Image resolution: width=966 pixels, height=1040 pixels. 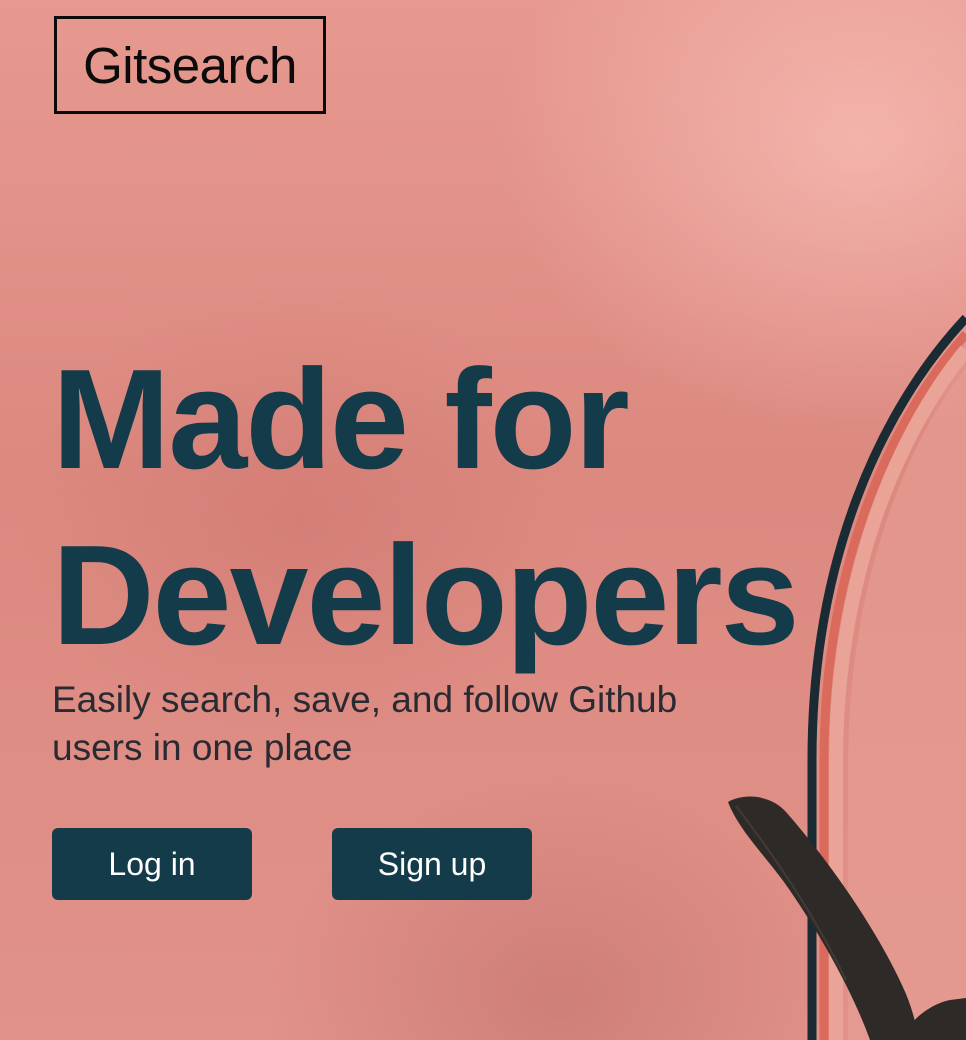 What do you see at coordinates (152, 864) in the screenshot?
I see `login-button: Log in` at bounding box center [152, 864].